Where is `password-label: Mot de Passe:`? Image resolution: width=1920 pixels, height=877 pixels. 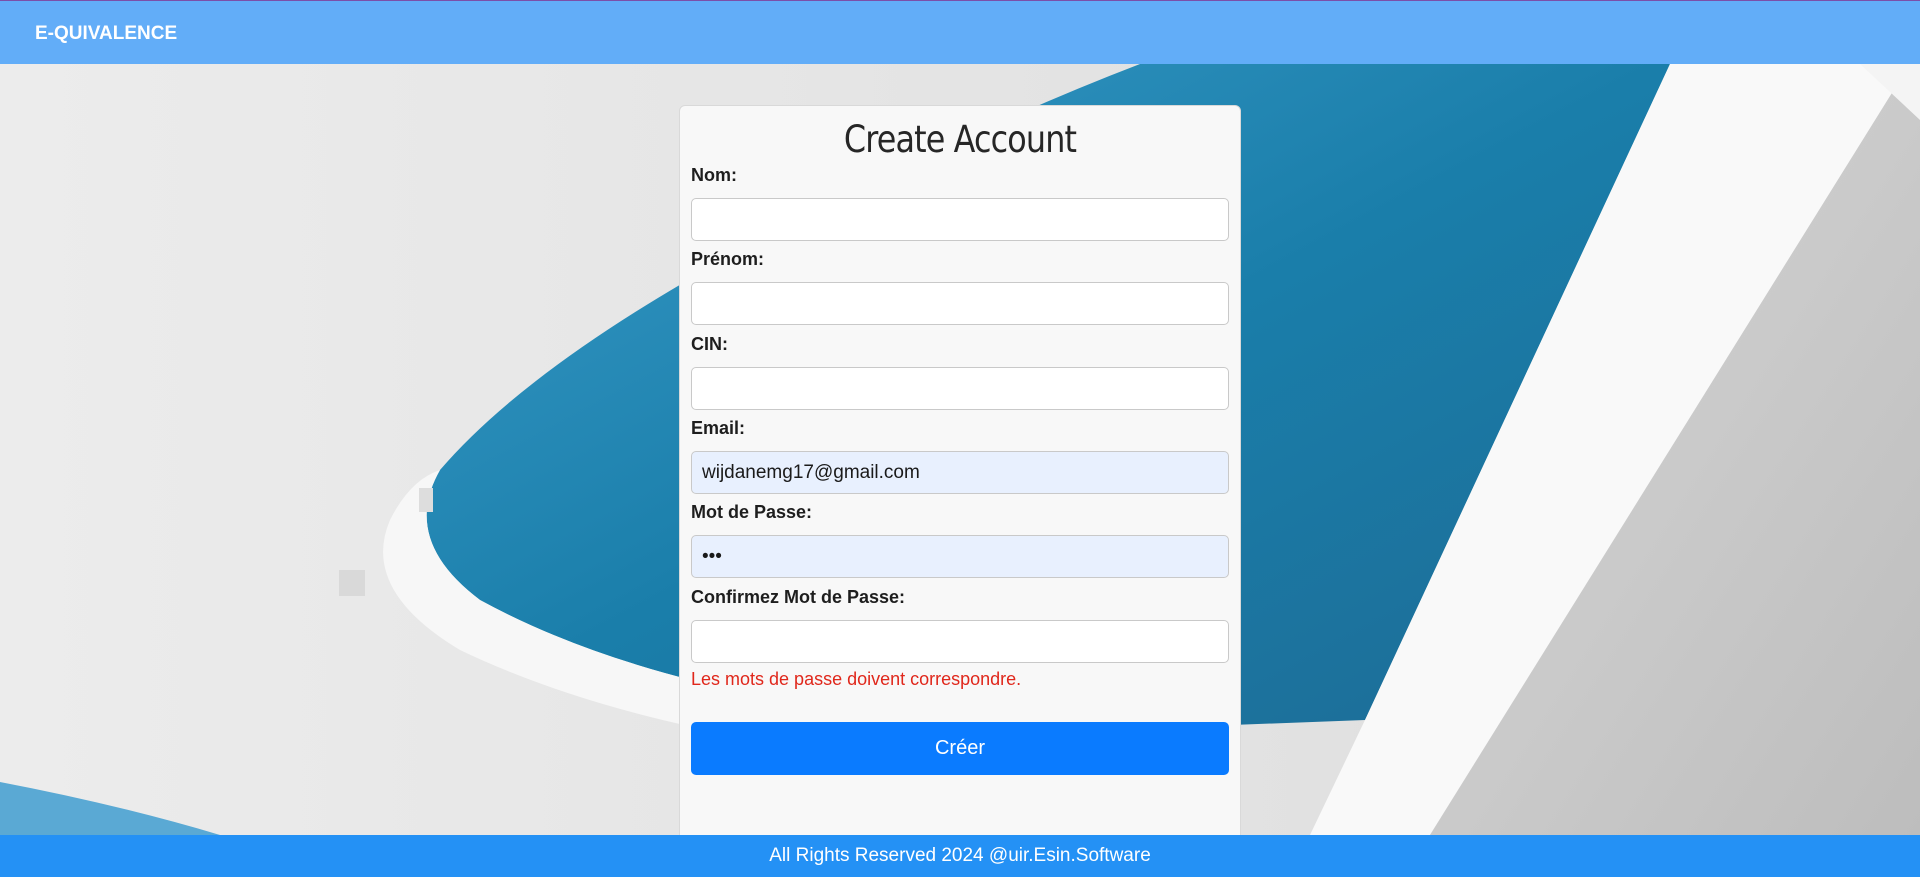
password-label: Mot de Passe: is located at coordinates (752, 512).